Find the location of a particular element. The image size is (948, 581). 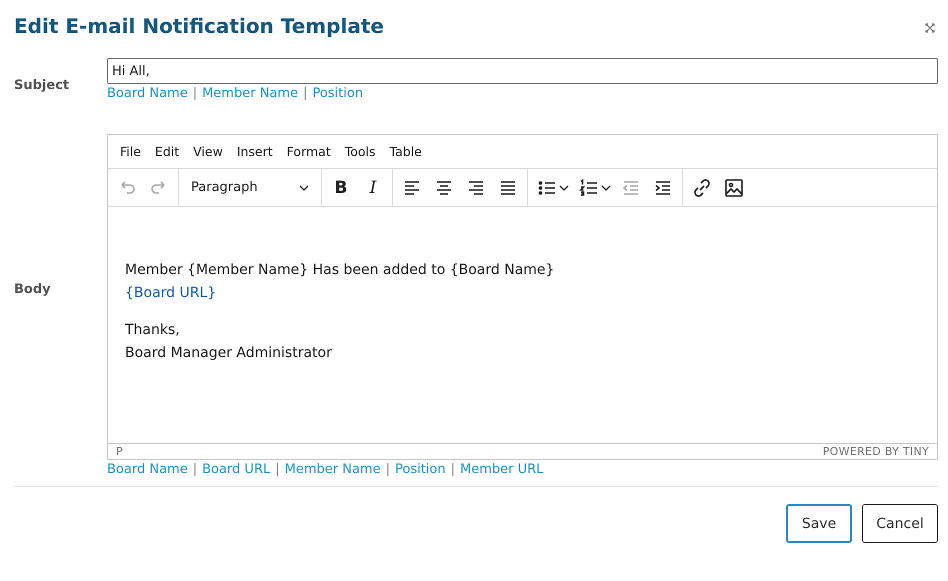

italic-button: I is located at coordinates (373, 188).